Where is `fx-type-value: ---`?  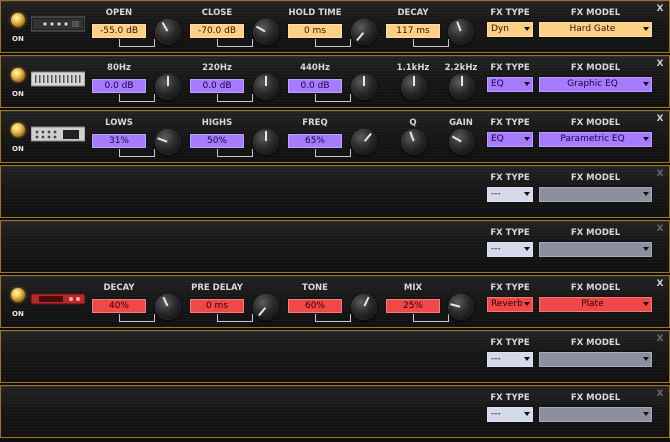
fx-type-value: --- is located at coordinates (496, 249).